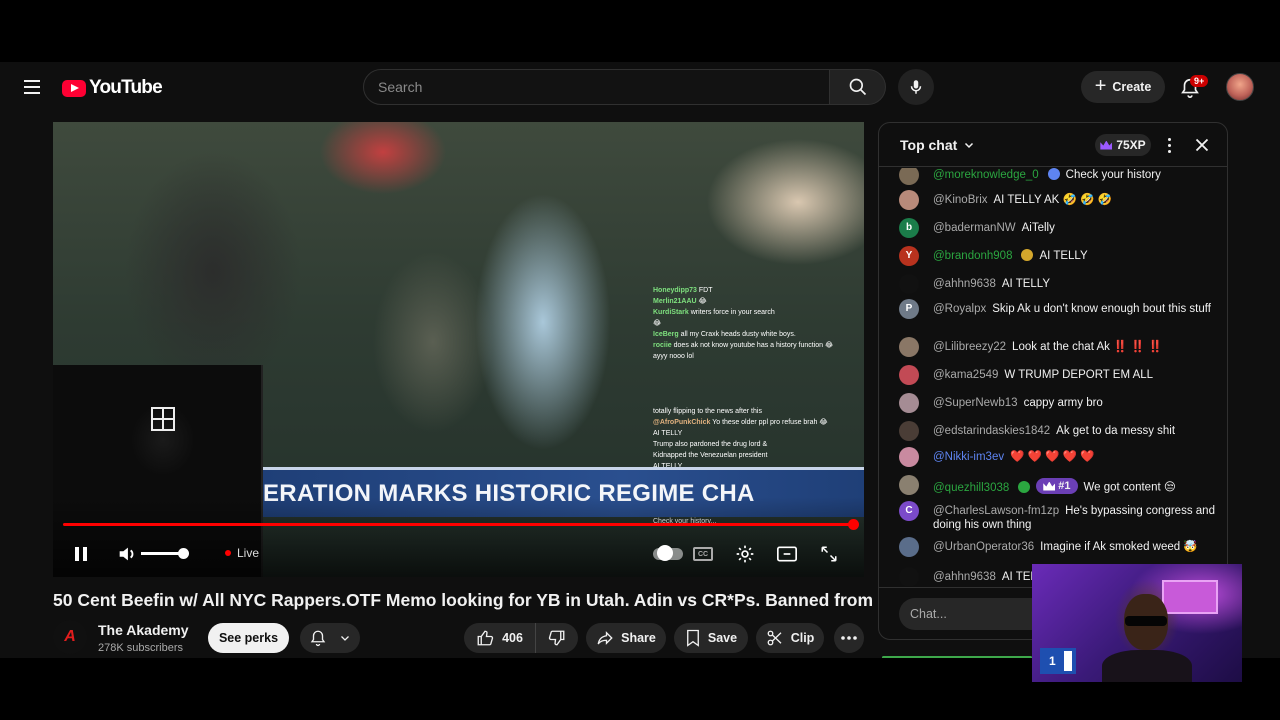 This screenshot has height=720, width=1280. Describe the element at coordinates (692, 638) in the screenshot. I see `bookmark-icon` at that location.